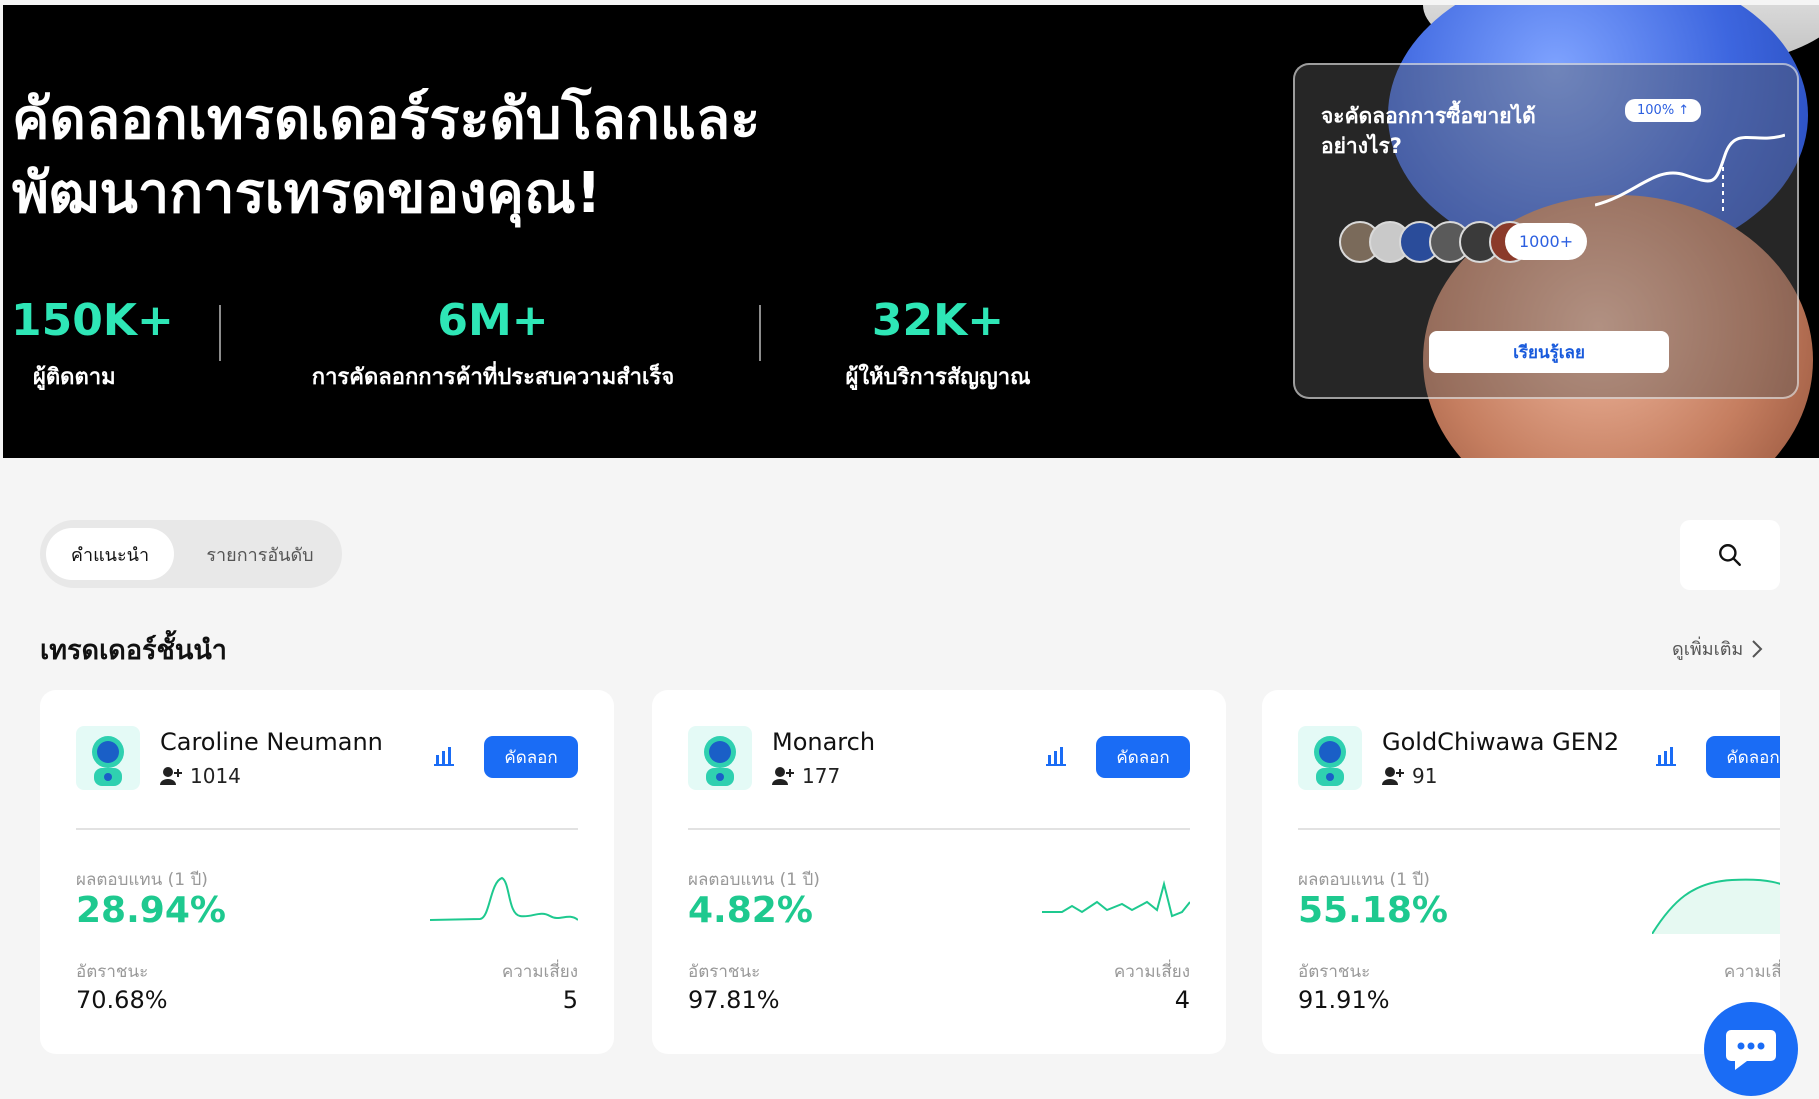 The width and height of the screenshot is (1819, 1099). I want to click on tab-recommend: คำแนะนำ, so click(110, 554).